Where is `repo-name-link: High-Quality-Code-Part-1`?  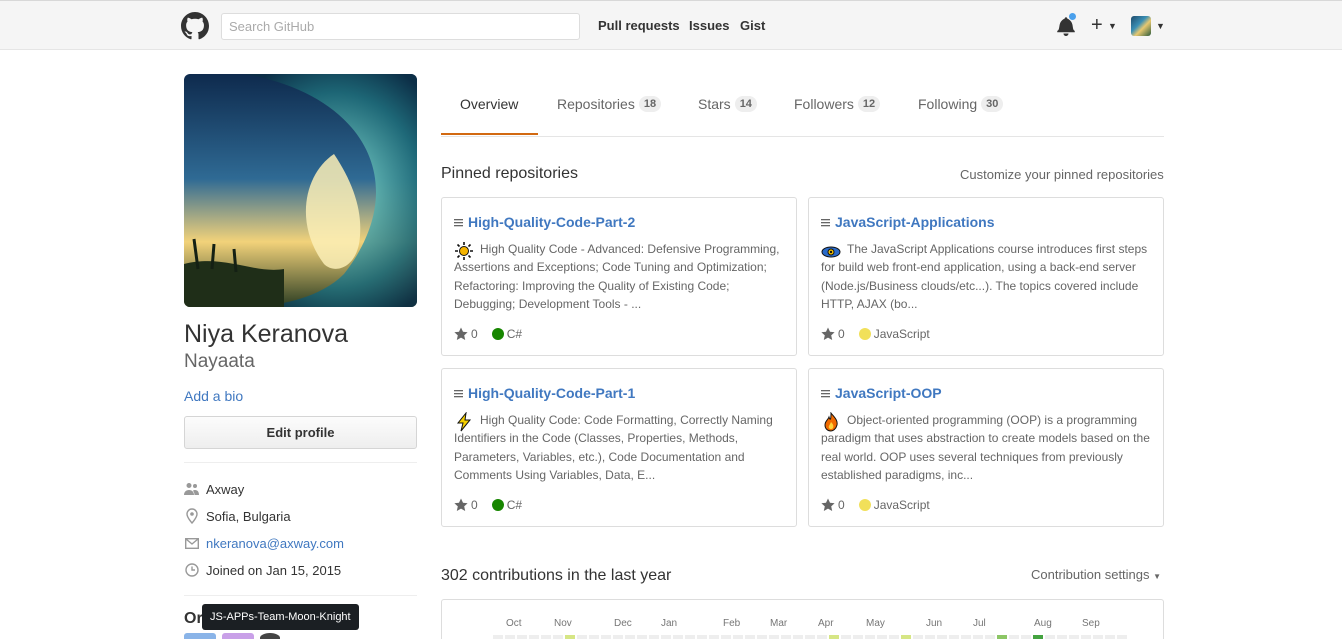
repo-name-link: High-Quality-Code-Part-1 is located at coordinates (551, 393).